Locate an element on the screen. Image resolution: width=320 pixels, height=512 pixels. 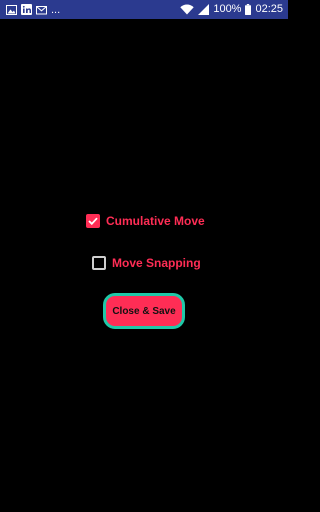
battery-percent: 100% is located at coordinates (227, 9).